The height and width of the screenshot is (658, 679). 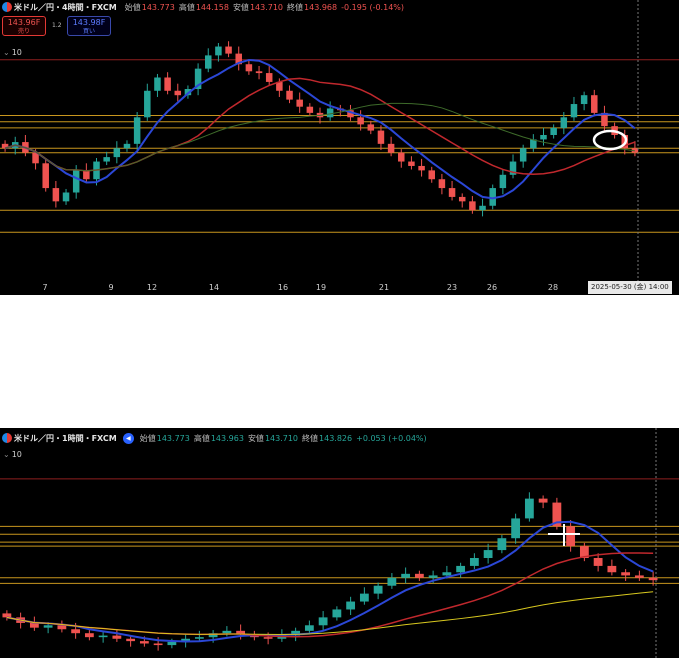 I want to click on sell-button: 143.96F 売り, so click(x=24, y=26).